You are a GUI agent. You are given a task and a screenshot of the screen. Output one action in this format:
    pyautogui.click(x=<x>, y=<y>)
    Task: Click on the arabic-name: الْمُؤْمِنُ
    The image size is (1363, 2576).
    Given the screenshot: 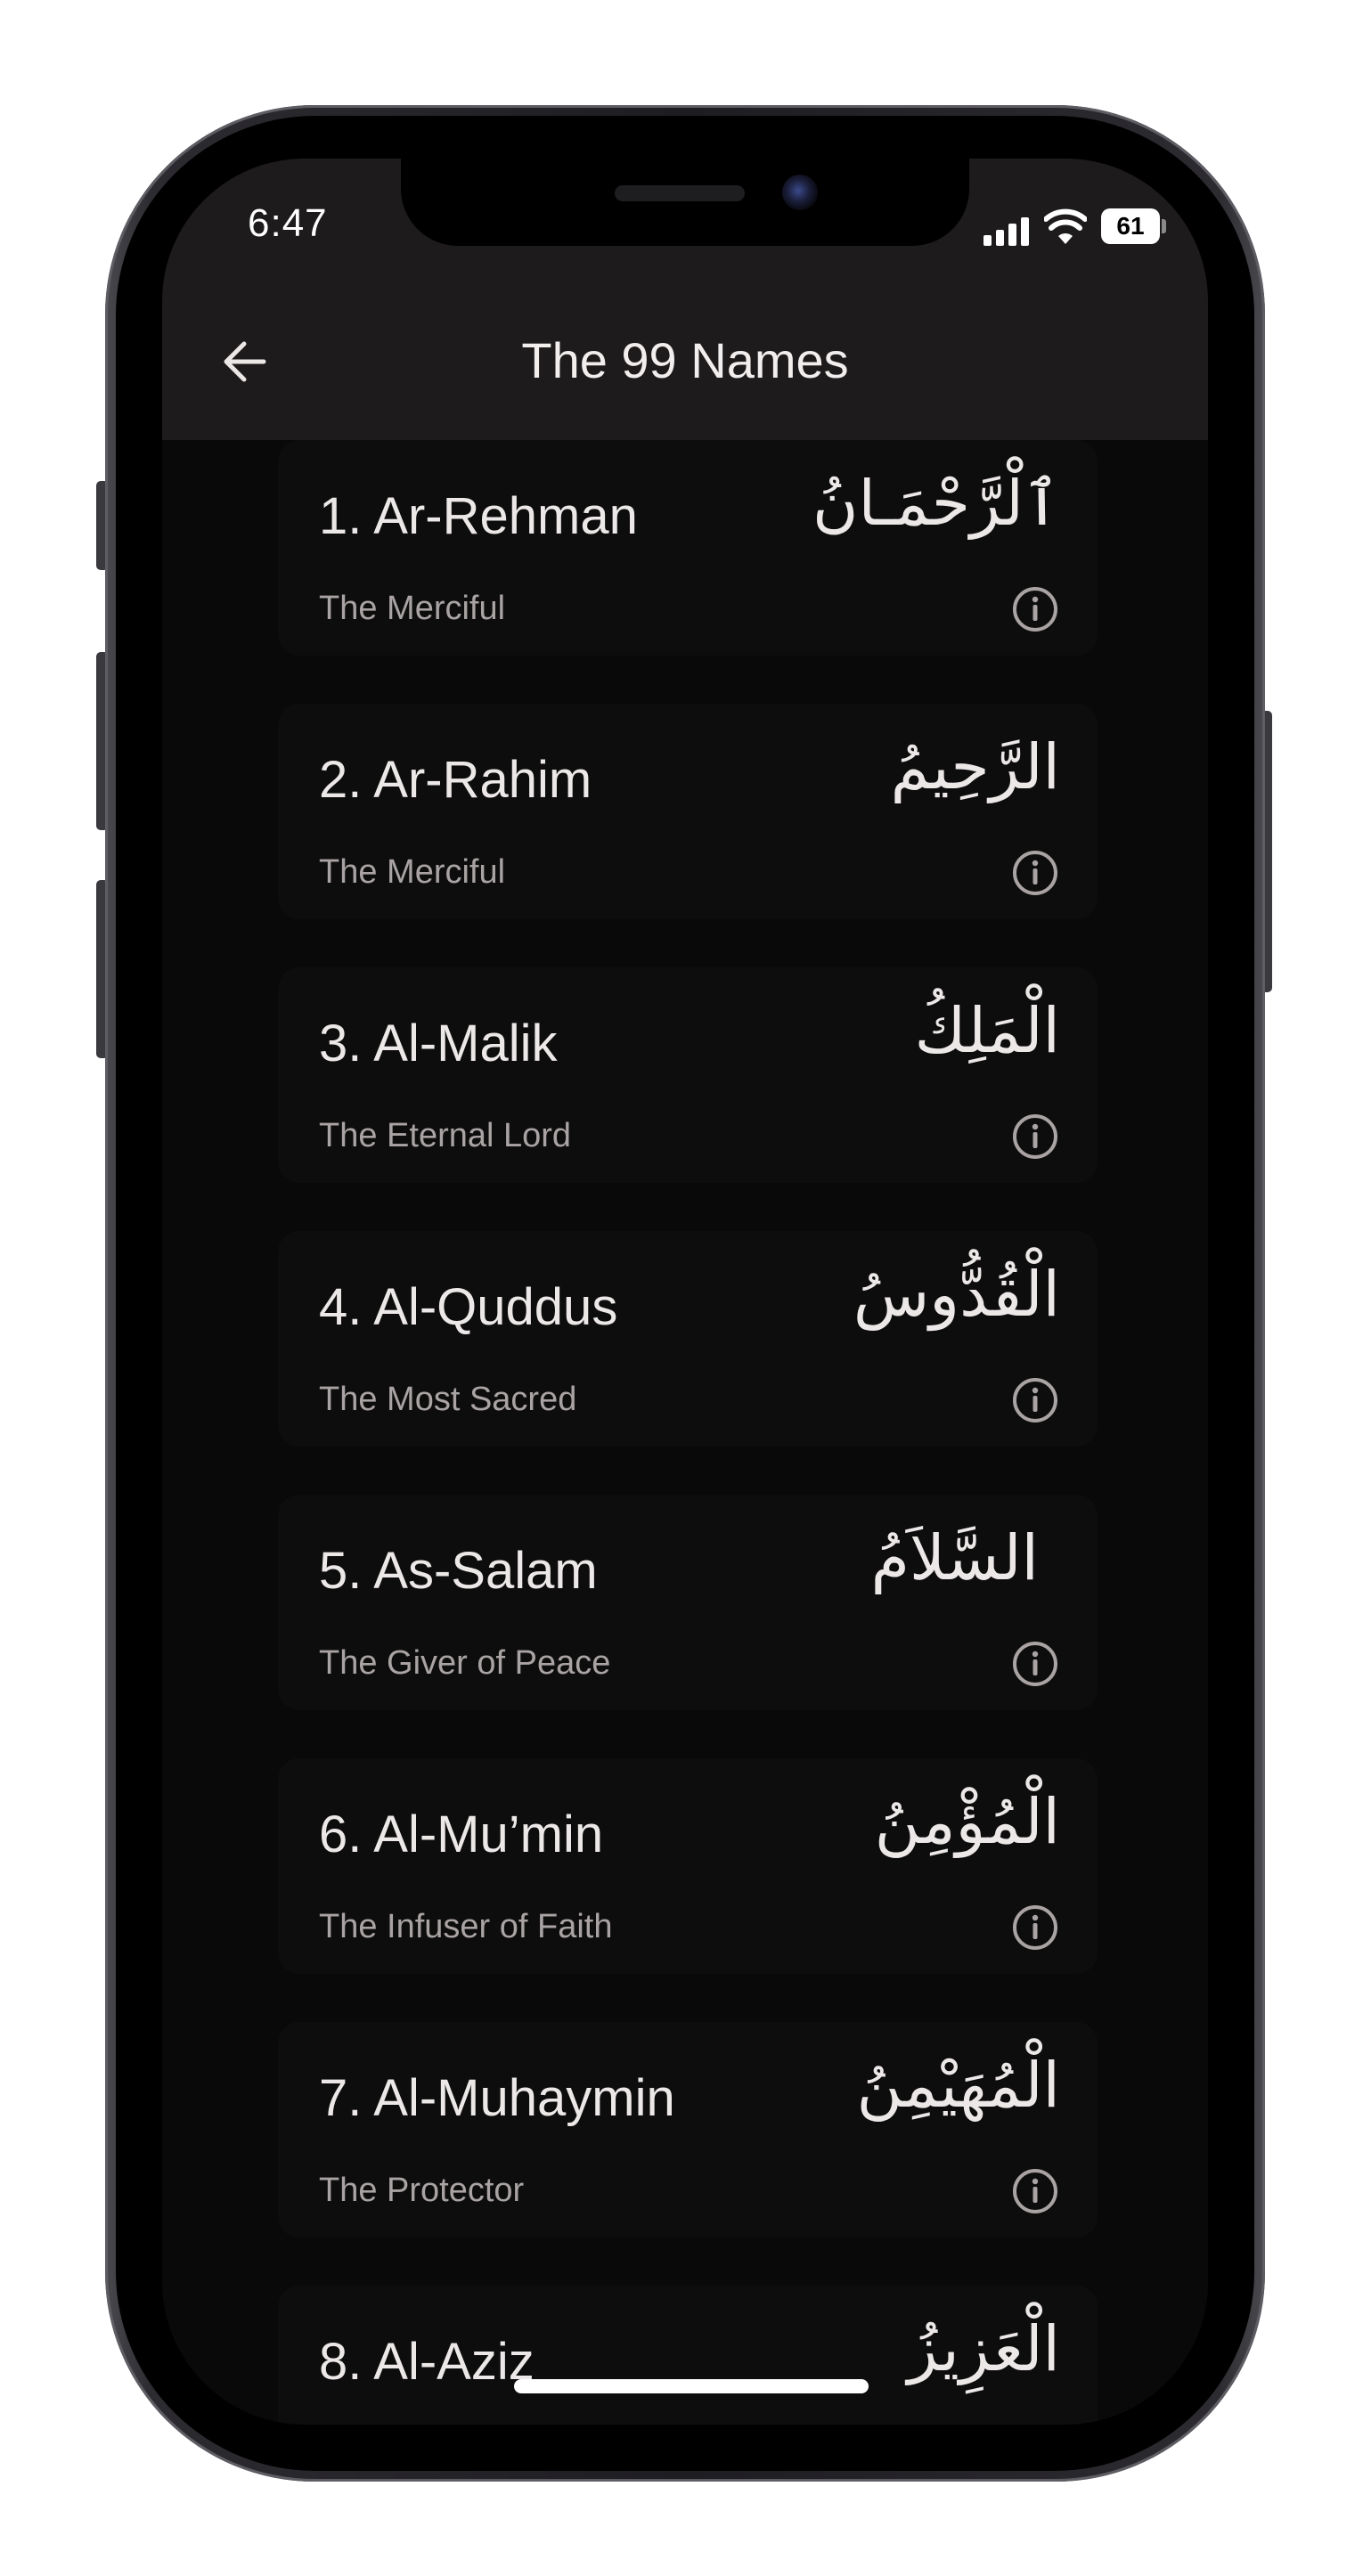 What is the action you would take?
    pyautogui.click(x=967, y=1822)
    